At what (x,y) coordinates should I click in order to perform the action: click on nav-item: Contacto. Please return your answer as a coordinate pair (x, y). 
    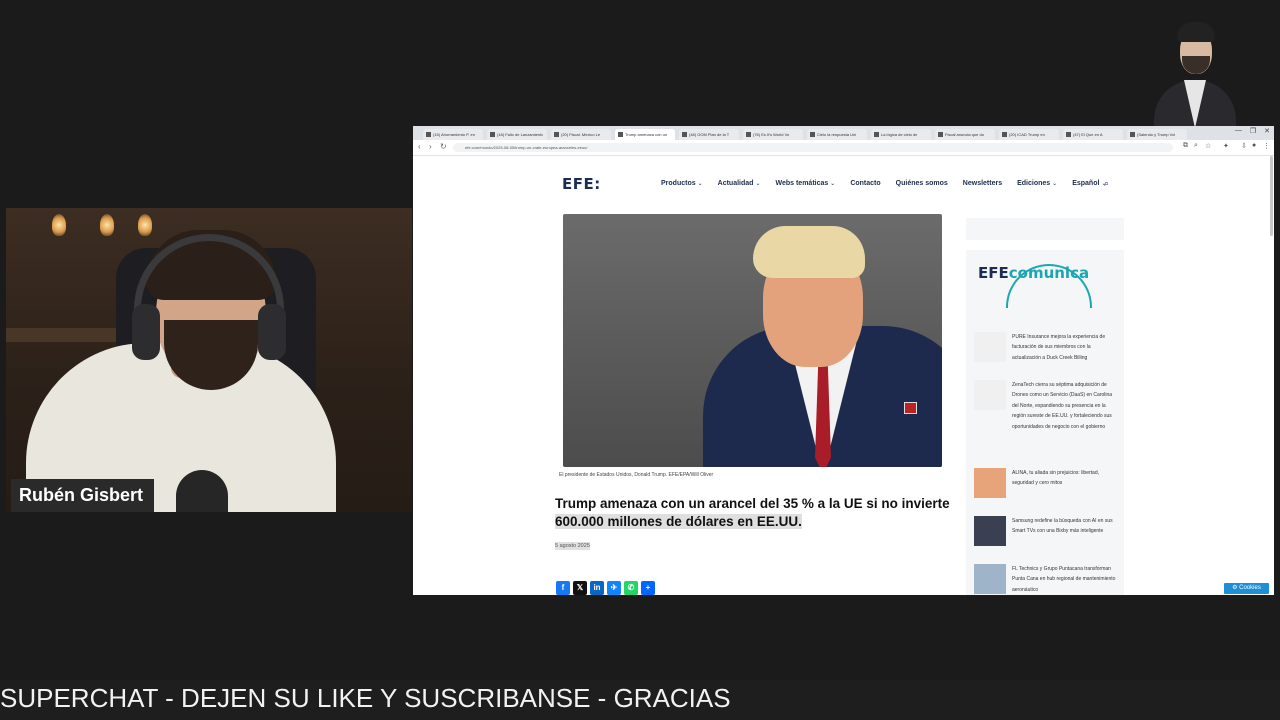
    Looking at the image, I should click on (865, 183).